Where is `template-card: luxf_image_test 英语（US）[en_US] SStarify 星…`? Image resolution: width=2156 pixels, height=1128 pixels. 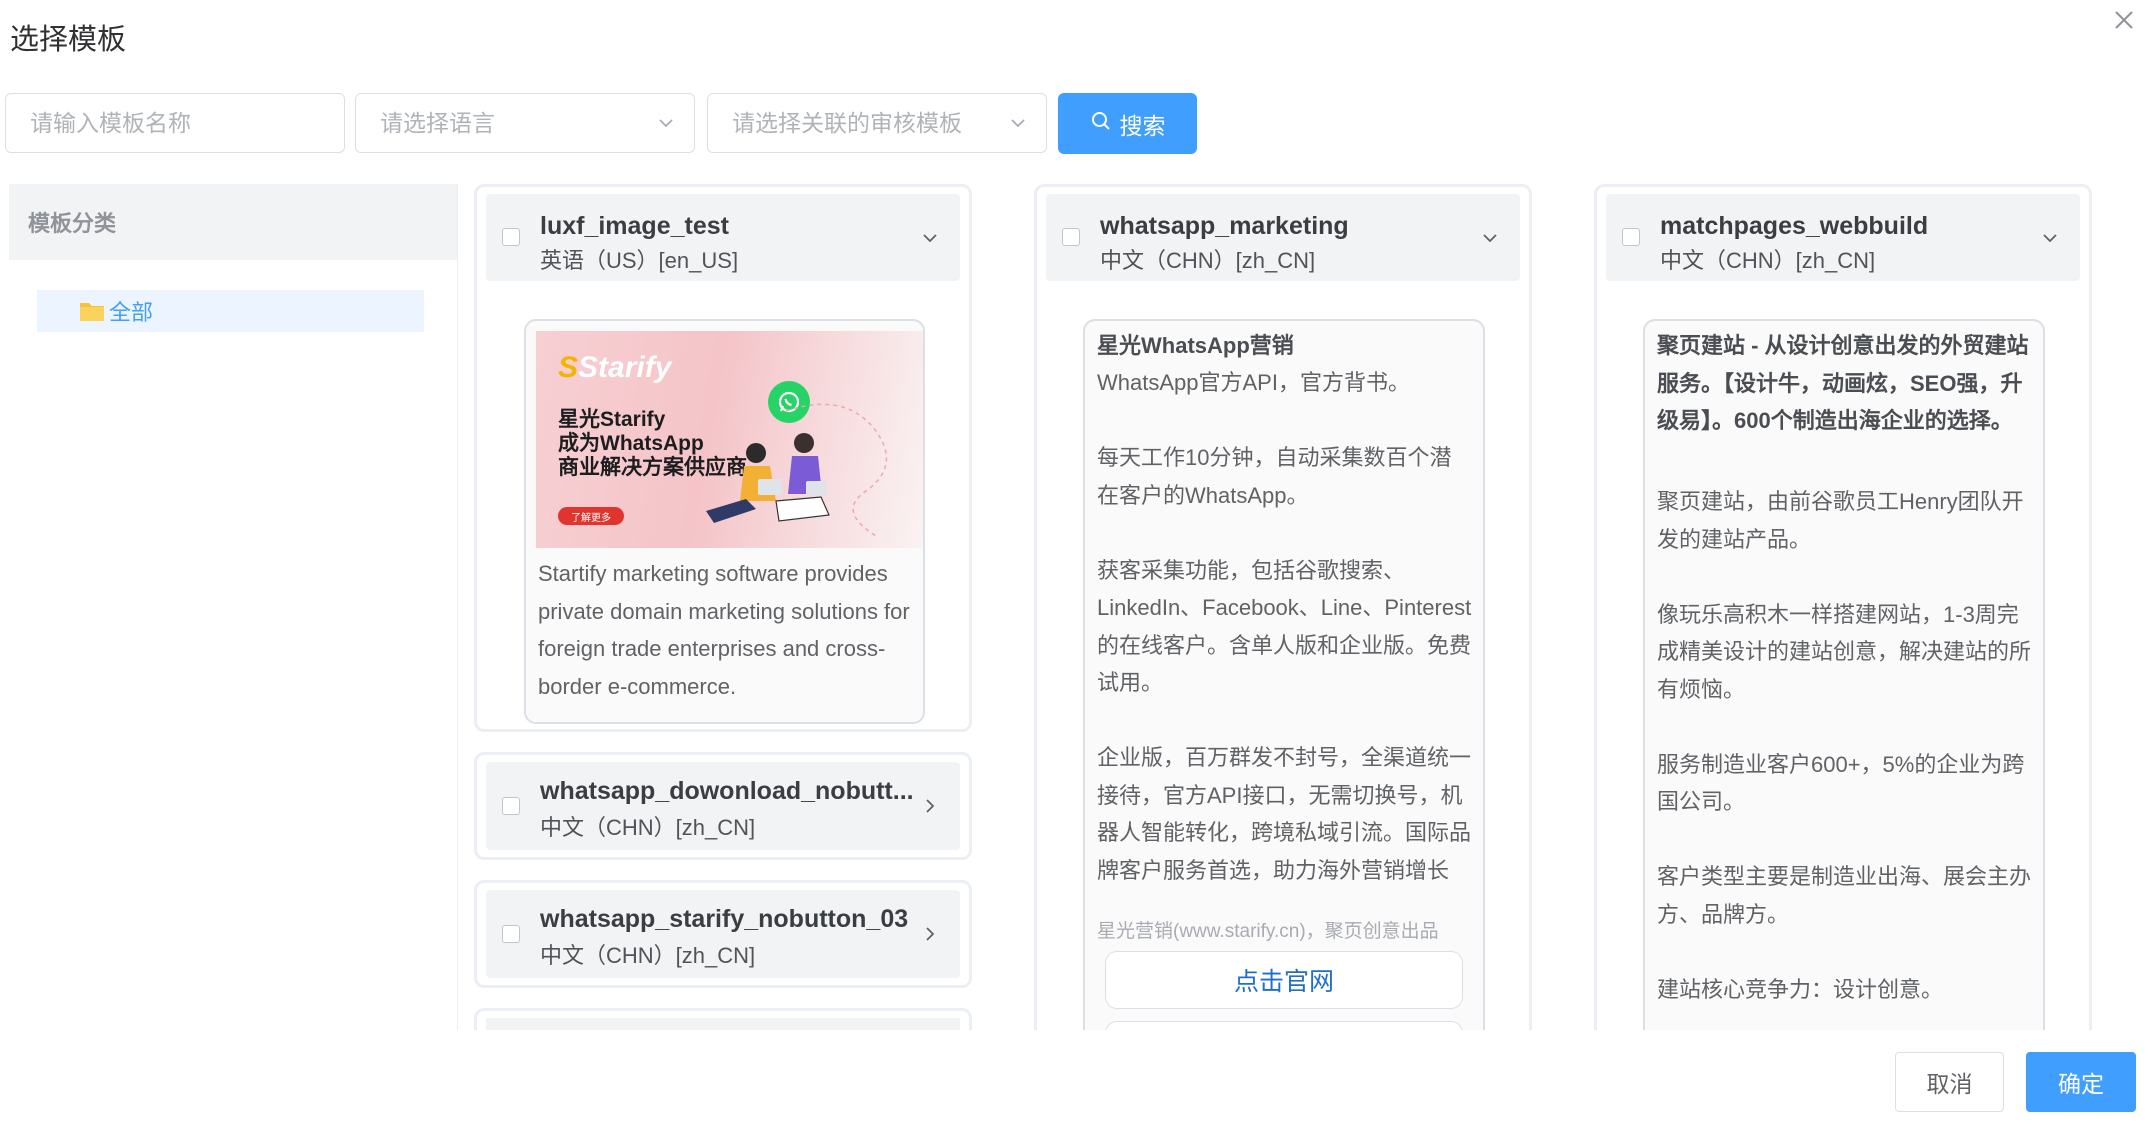
template-card: luxf_image_test 英语（US）[en_US] SStarify 星… is located at coordinates (723, 458).